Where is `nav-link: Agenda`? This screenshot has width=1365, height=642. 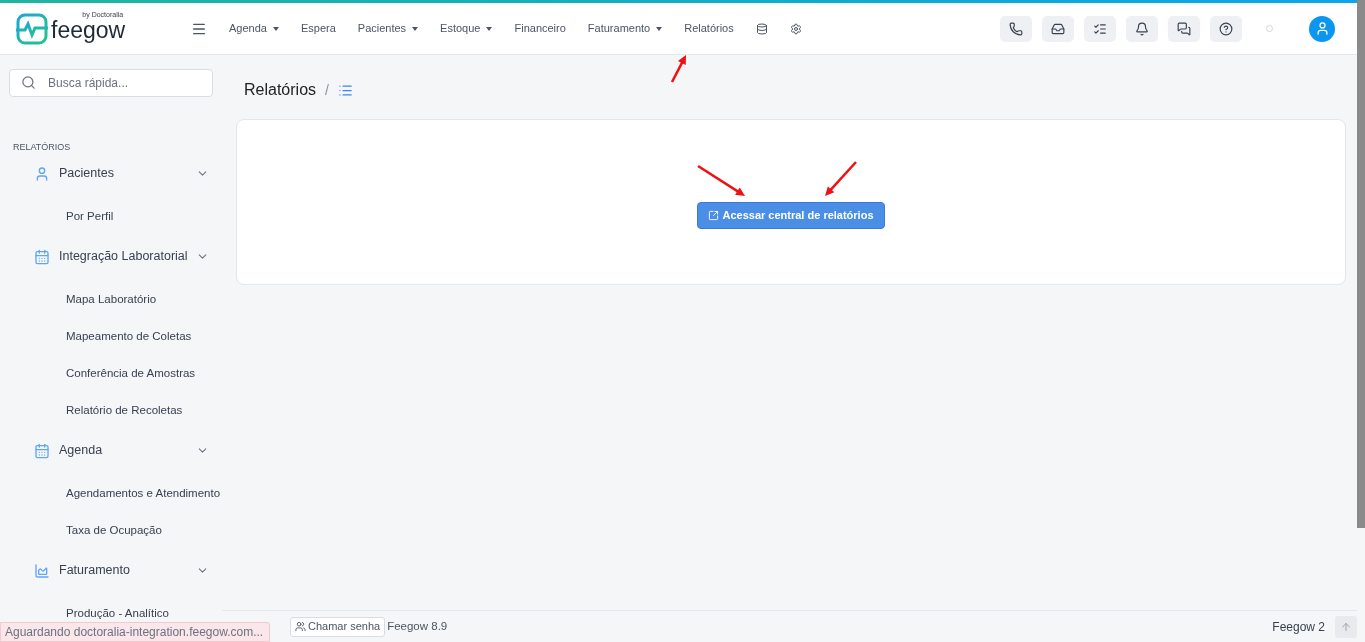
nav-link: Agenda is located at coordinates (254, 28).